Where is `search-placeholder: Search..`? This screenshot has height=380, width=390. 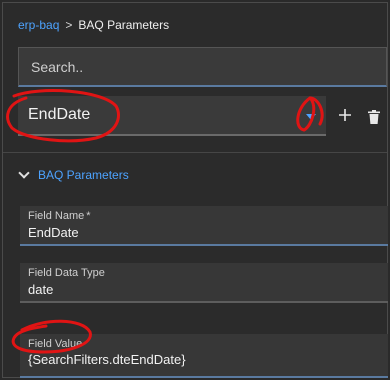 search-placeholder: Search.. is located at coordinates (57, 66).